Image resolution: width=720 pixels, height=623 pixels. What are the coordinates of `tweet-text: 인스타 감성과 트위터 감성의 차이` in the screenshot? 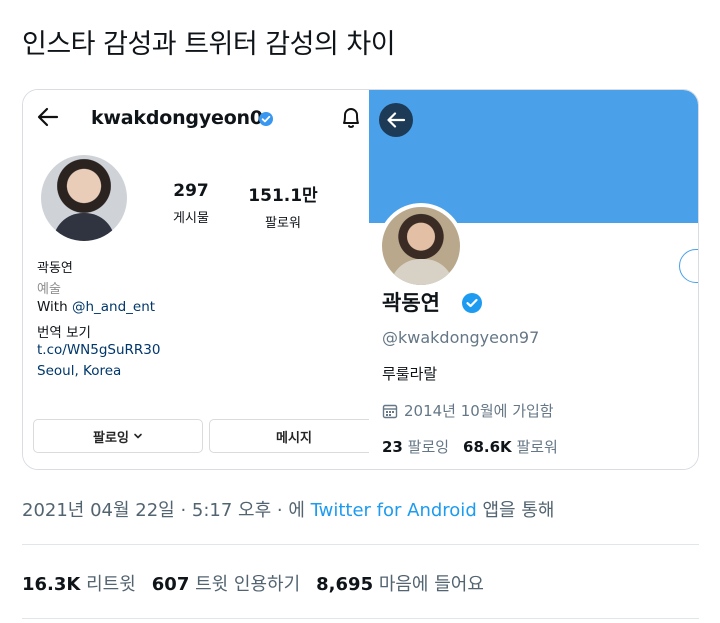 It's located at (209, 44).